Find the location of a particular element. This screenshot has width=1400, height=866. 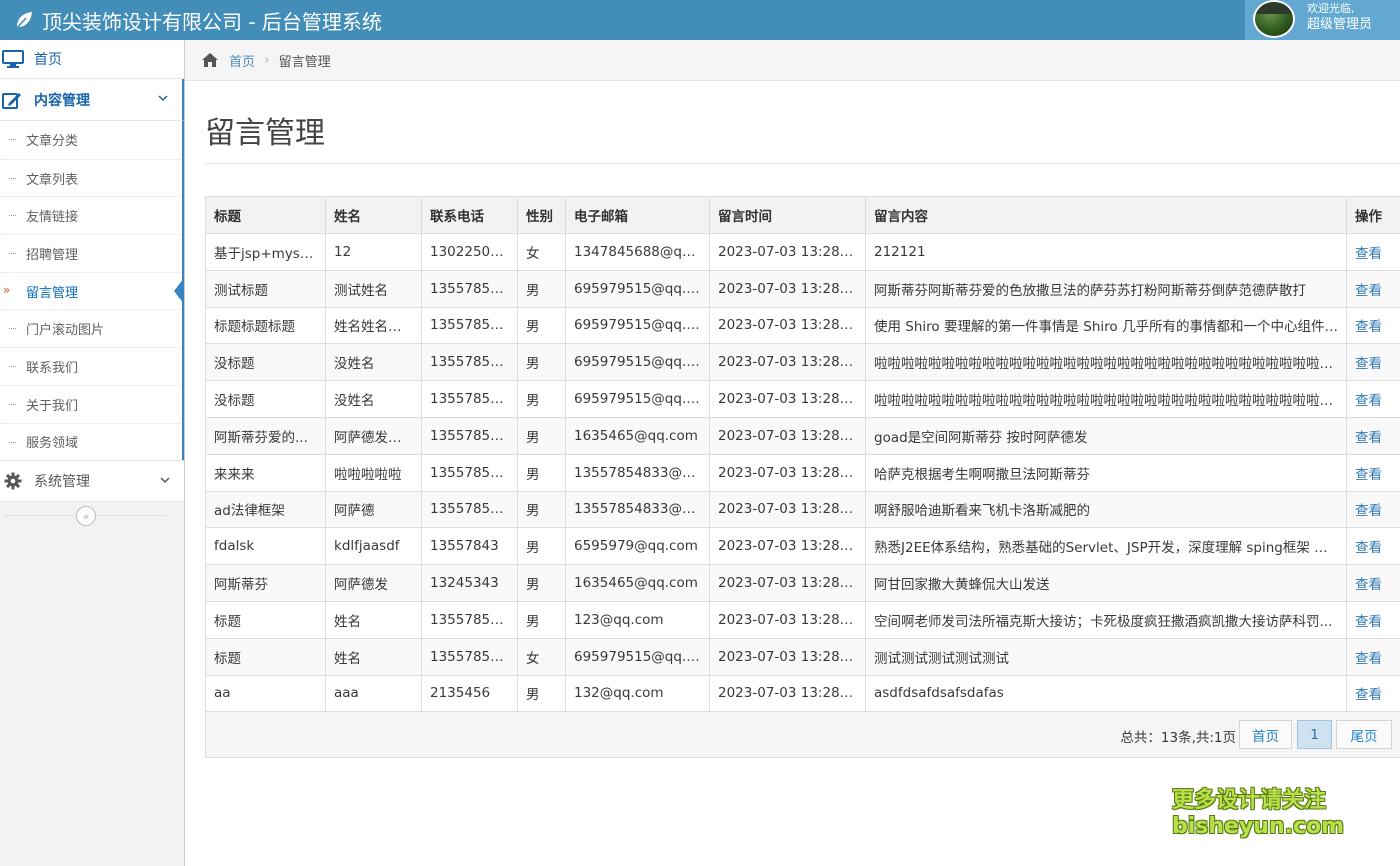

divider is located at coordinates (802, 163).